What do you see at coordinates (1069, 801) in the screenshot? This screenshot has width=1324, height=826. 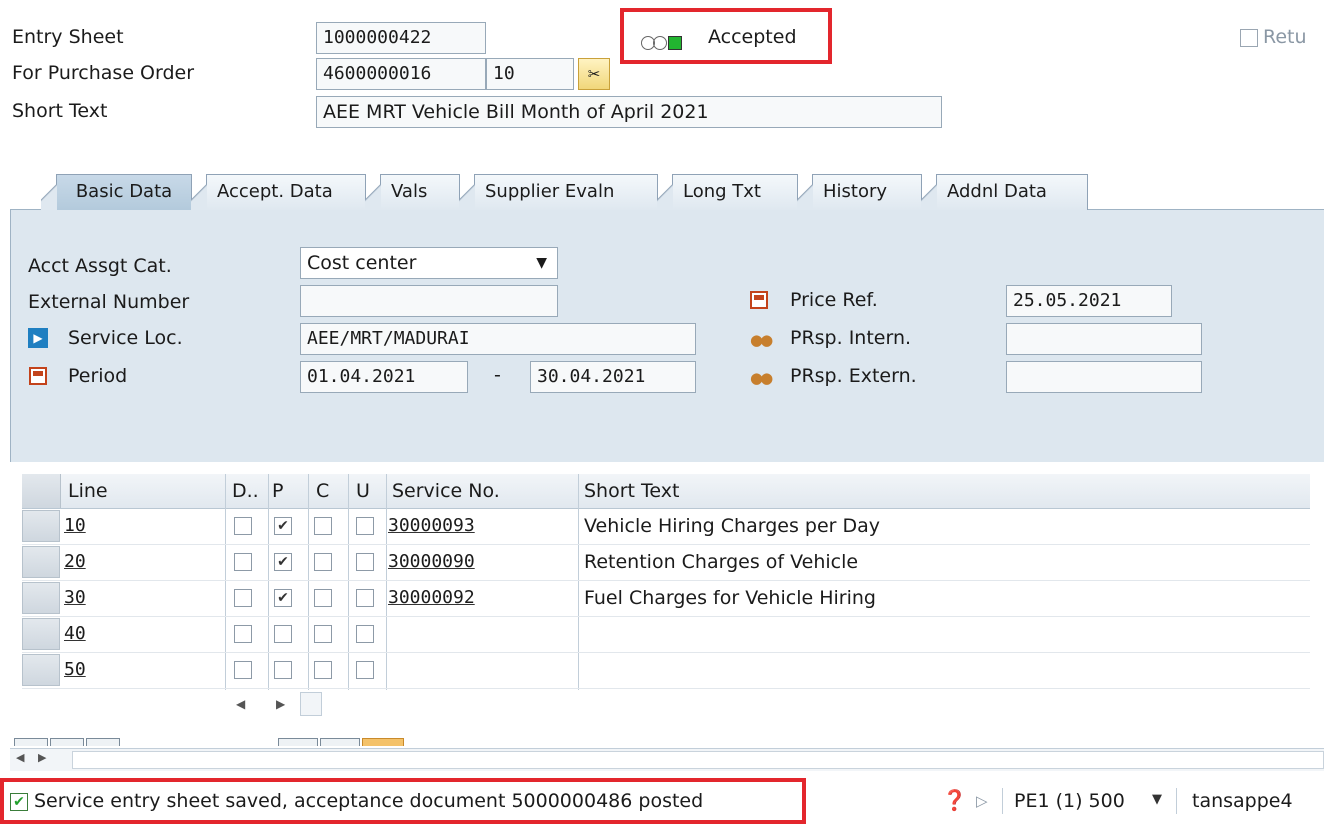 I see `system-info: PE1 (1) 500` at bounding box center [1069, 801].